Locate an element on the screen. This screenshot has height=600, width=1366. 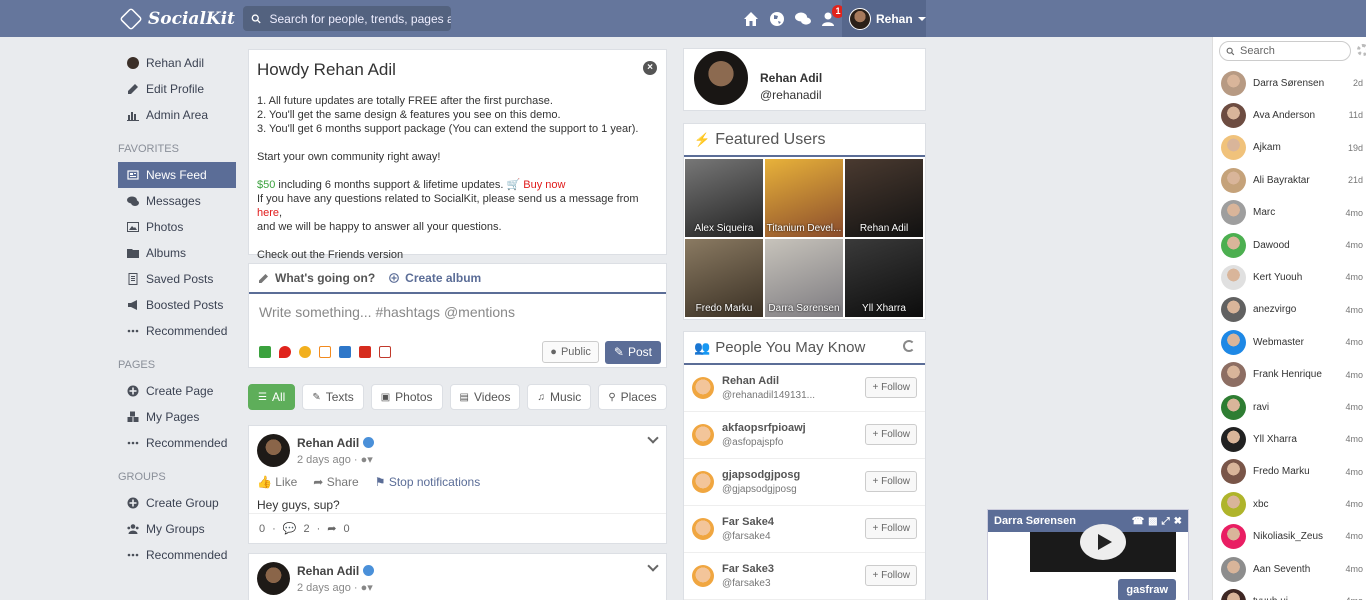
audio-file-icon is located at coordinates (325, 352).